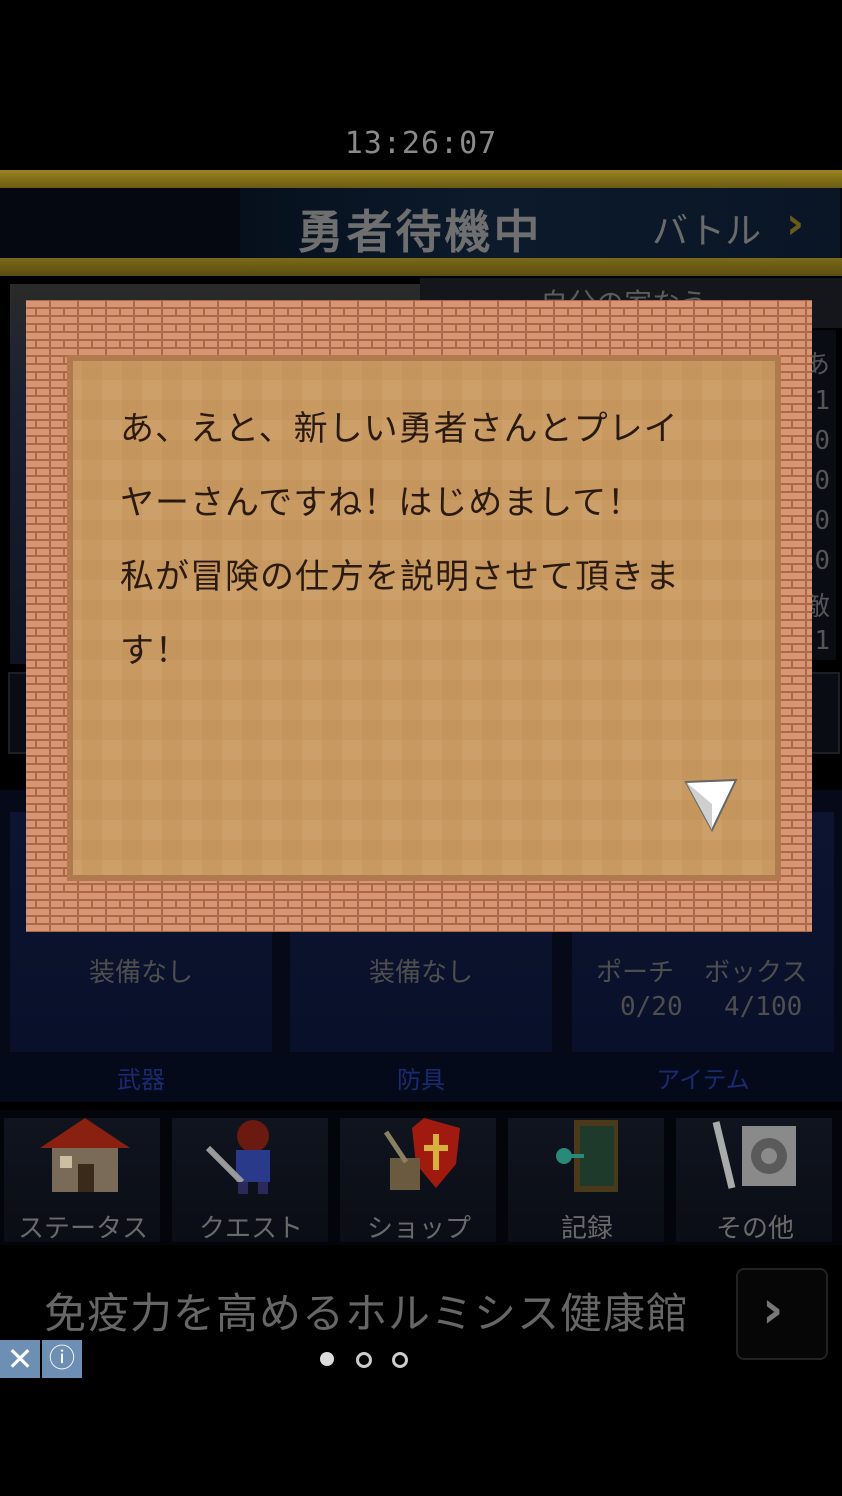 The height and width of the screenshot is (1496, 842). Describe the element at coordinates (155, 651) in the screenshot. I see `dialog-line: す！` at that location.